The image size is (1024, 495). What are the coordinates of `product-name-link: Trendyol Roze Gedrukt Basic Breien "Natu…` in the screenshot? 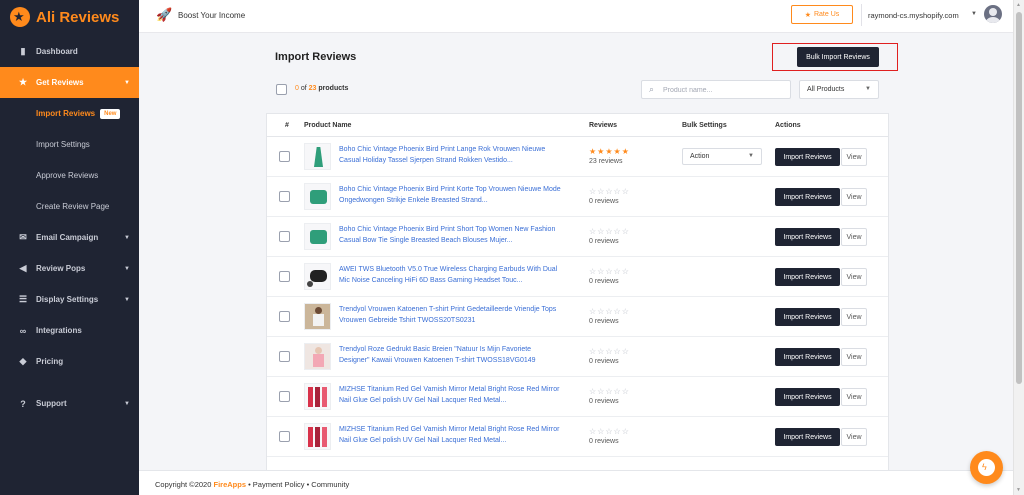 It's located at (450, 355).